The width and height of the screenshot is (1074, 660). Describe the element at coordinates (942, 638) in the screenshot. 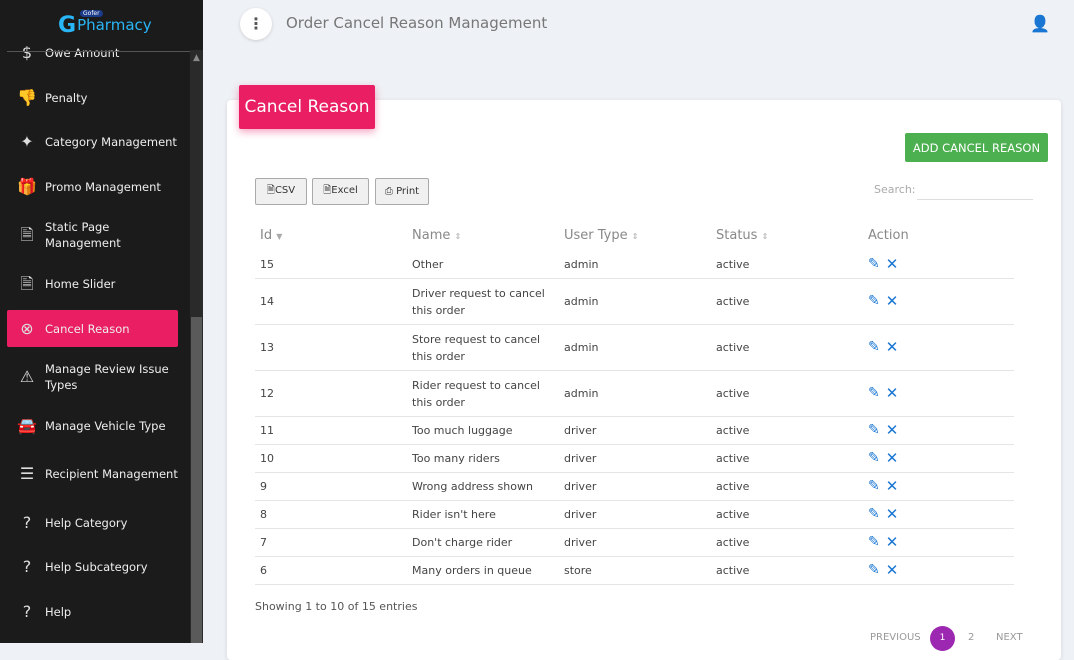

I see `page-1-button: 1` at that location.